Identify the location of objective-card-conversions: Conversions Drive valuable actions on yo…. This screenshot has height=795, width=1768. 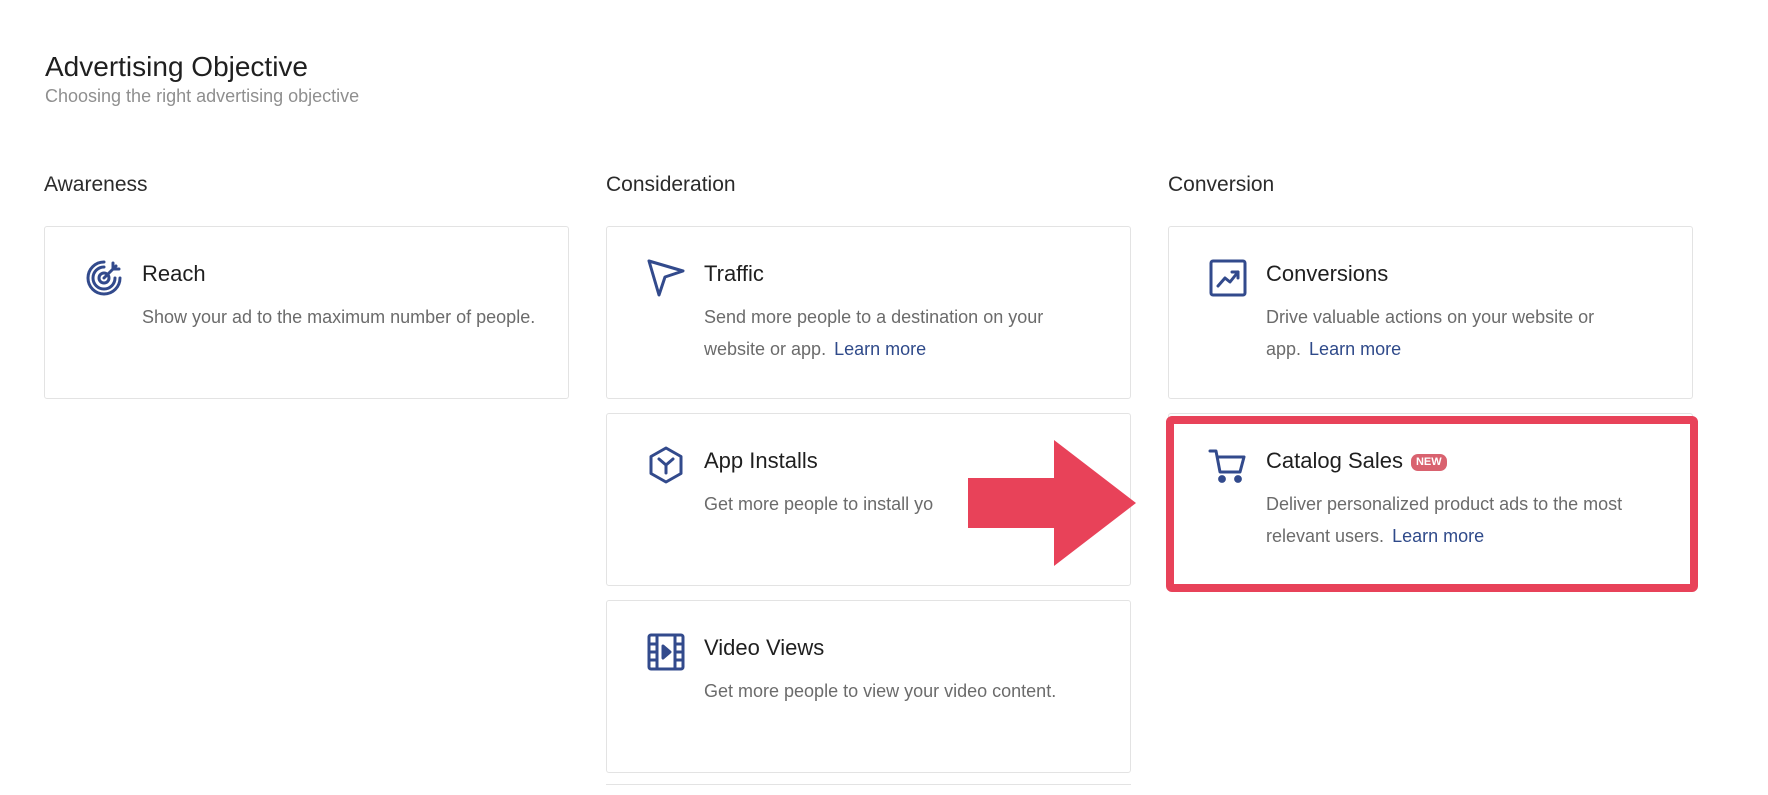
(1430, 312).